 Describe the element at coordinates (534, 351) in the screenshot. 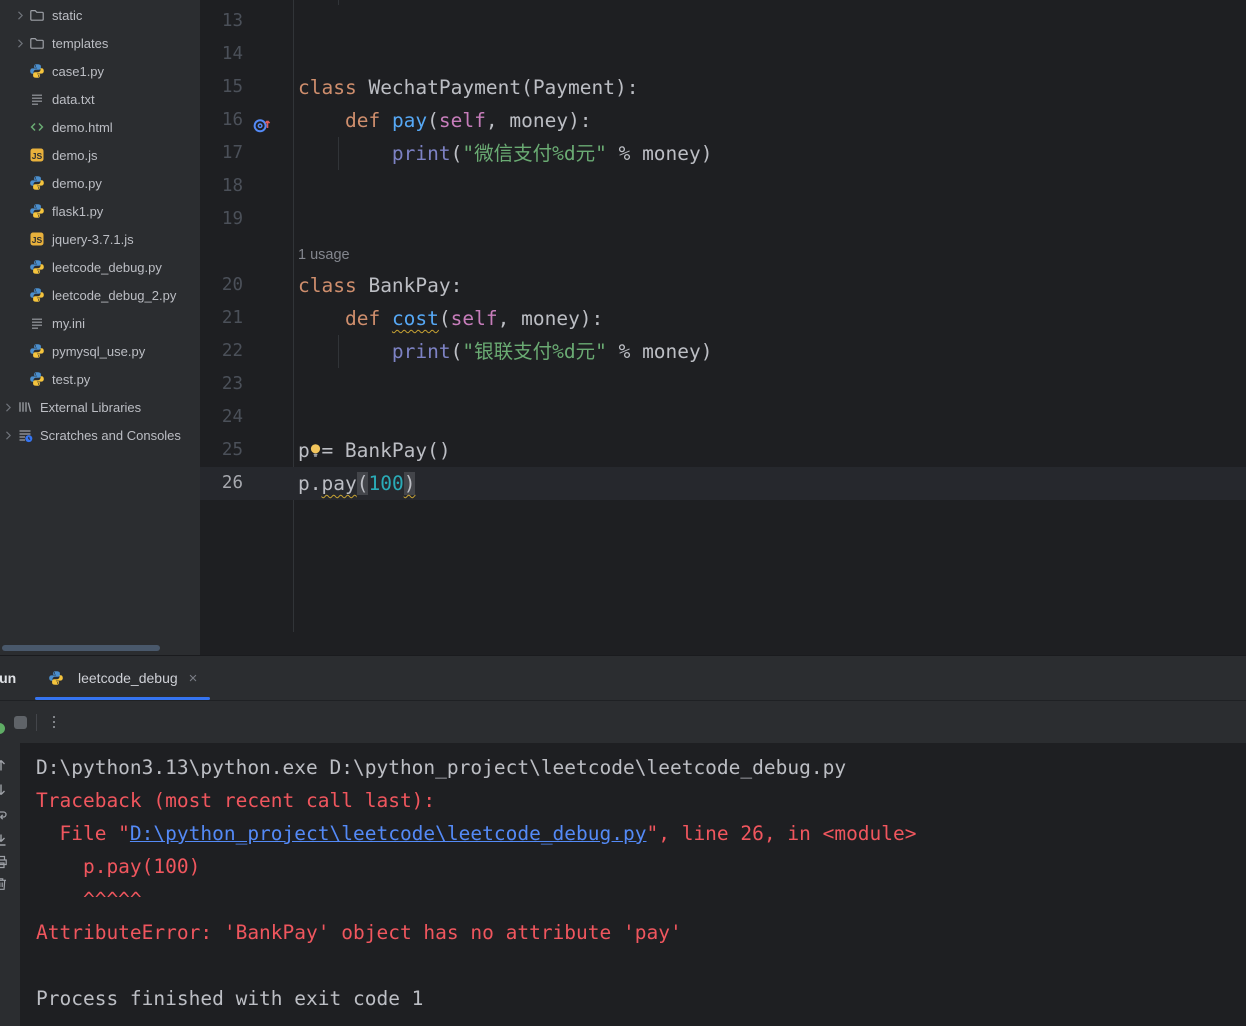

I see `token: "银联支付%d元"` at that location.